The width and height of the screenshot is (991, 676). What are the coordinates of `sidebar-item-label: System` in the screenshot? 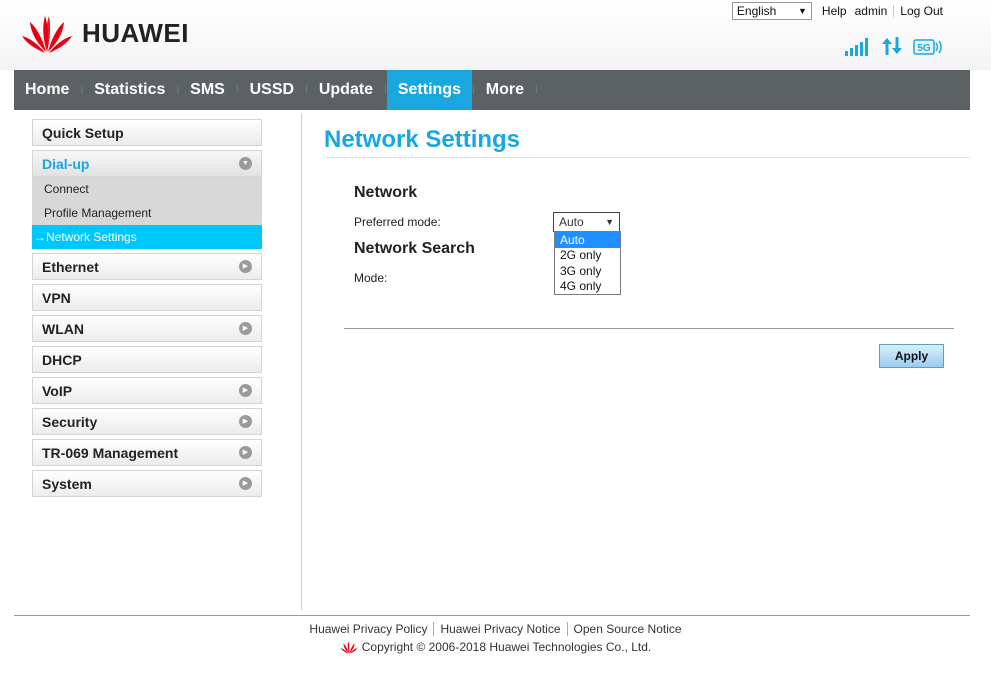 It's located at (67, 483).